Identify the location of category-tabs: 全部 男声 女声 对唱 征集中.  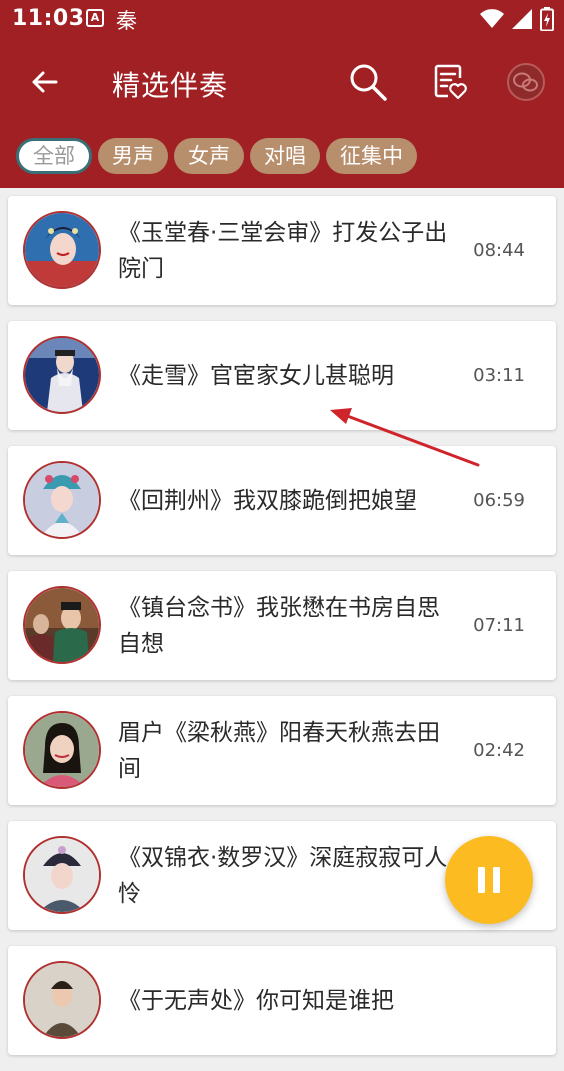
(216, 156).